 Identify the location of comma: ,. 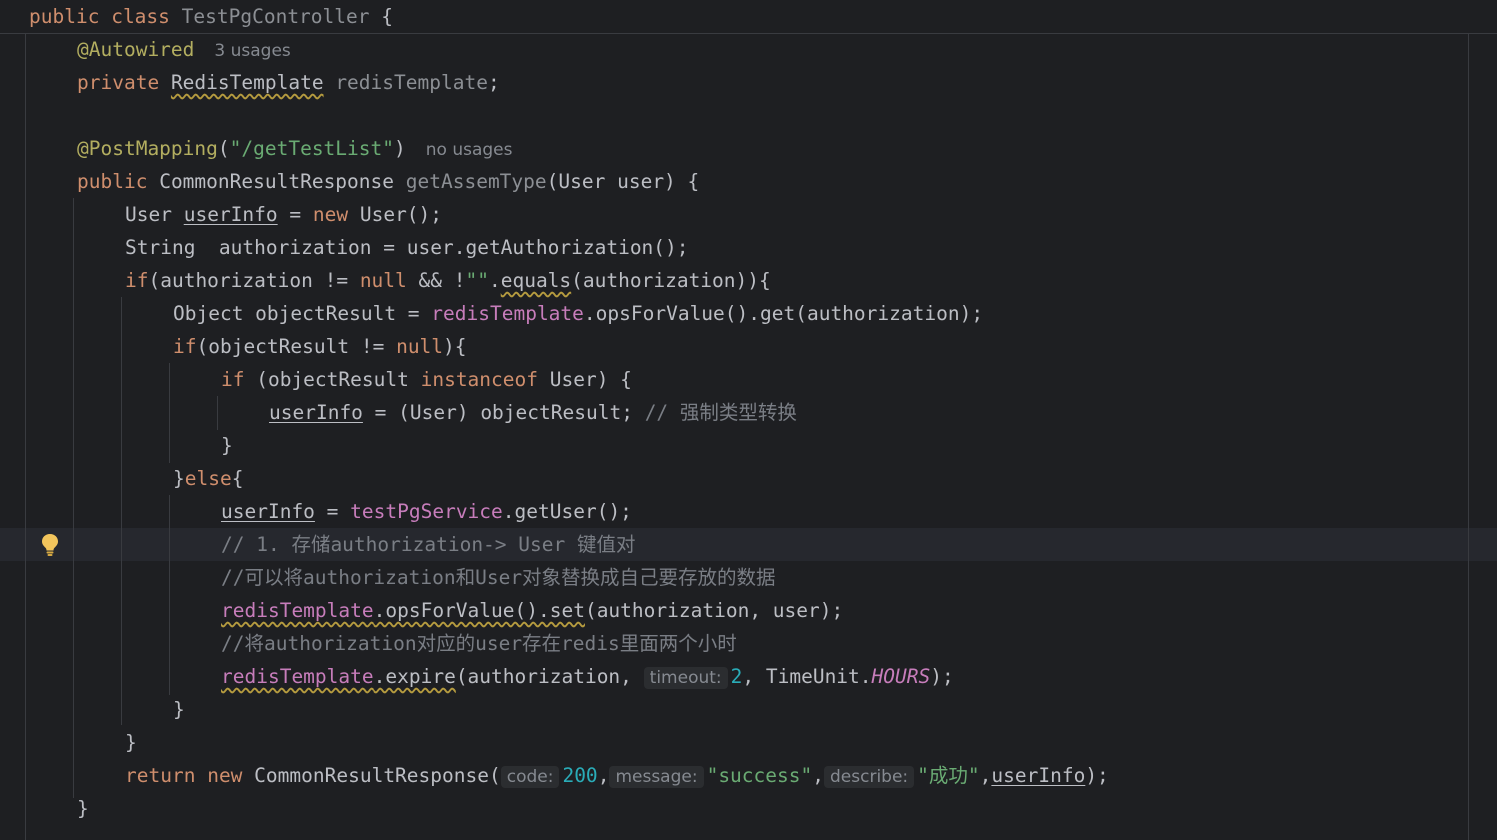
(985, 775).